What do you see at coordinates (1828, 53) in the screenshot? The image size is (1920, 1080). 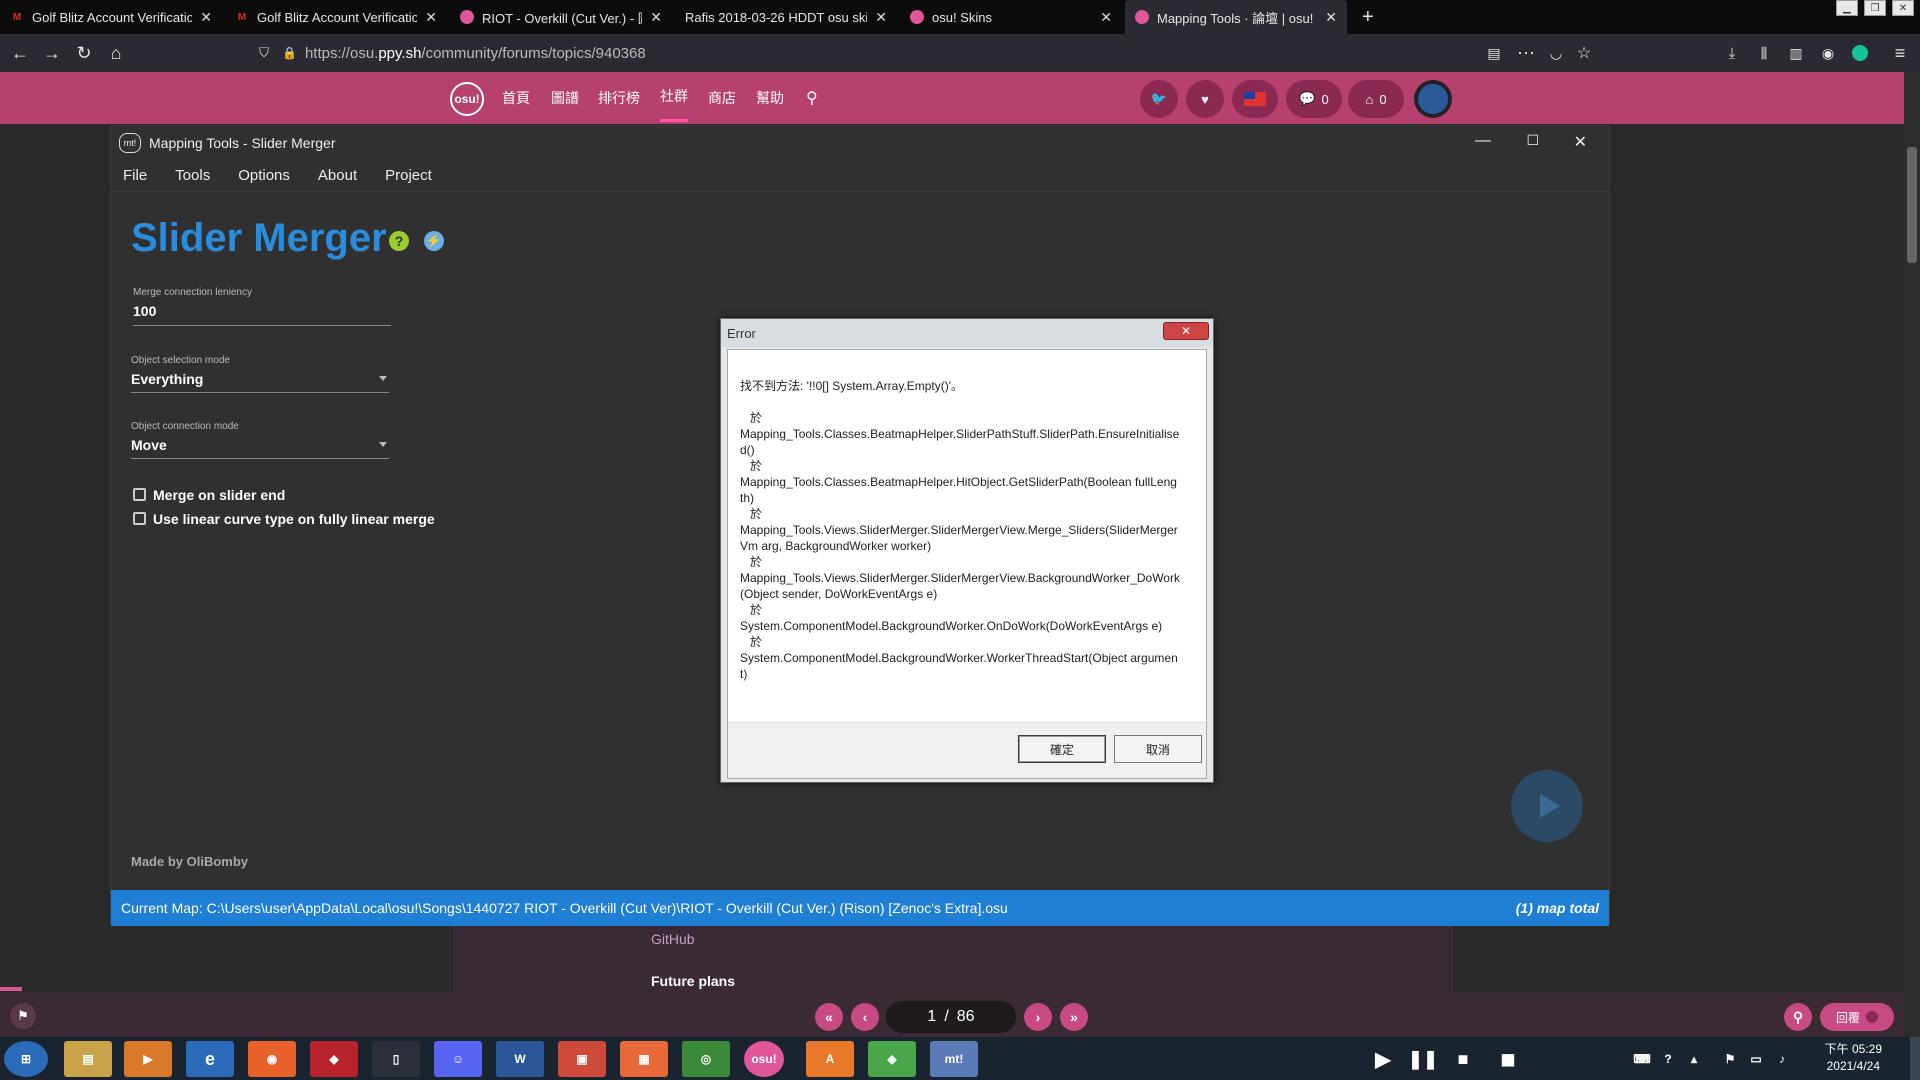 I see `account-icon: ◉` at bounding box center [1828, 53].